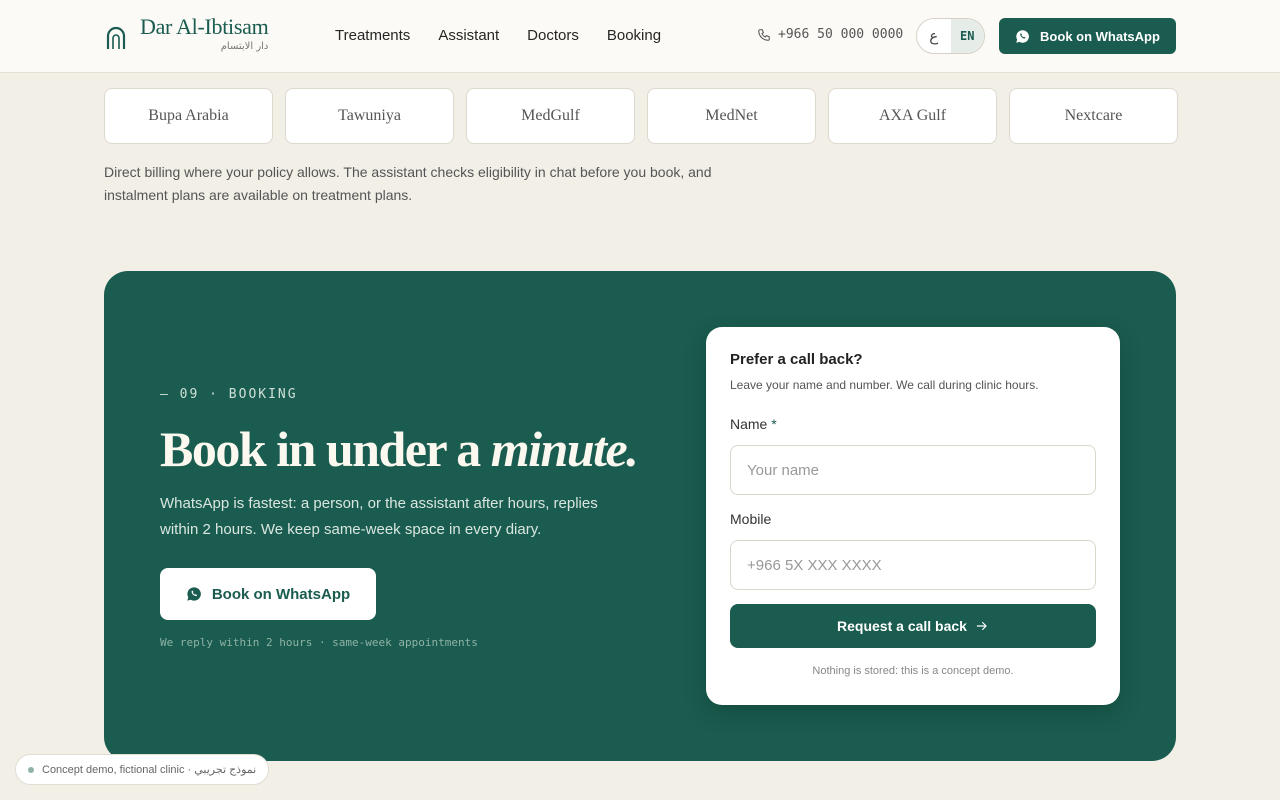 This screenshot has height=800, width=1280. I want to click on name-input, so click(913, 470).